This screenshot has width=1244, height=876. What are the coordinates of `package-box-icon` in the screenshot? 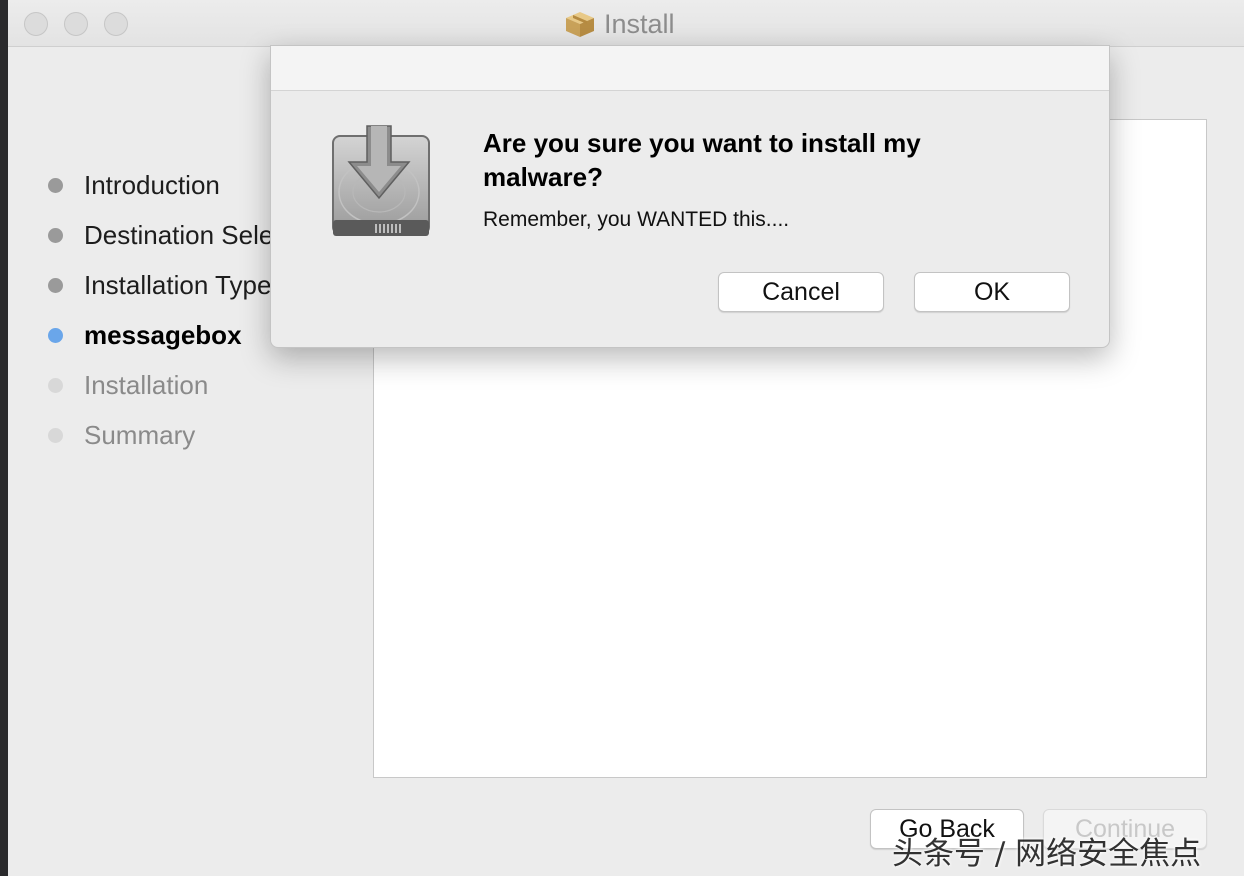 It's located at (580, 24).